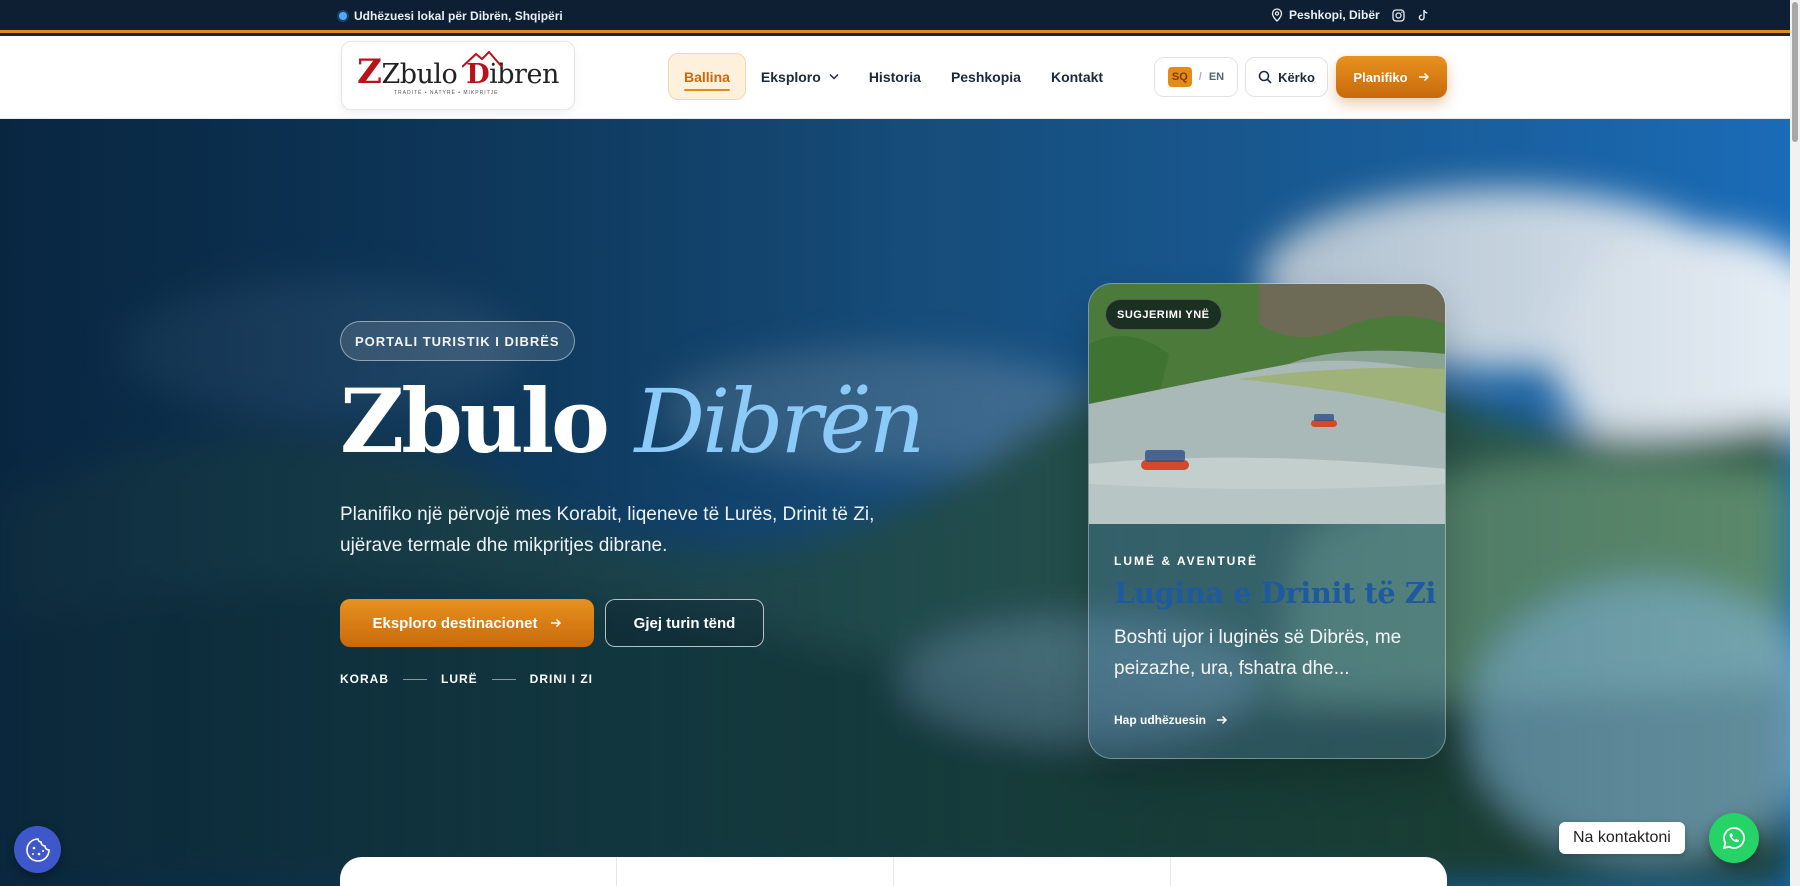  Describe the element at coordinates (1423, 15) in the screenshot. I see `tiktok-icon` at that location.